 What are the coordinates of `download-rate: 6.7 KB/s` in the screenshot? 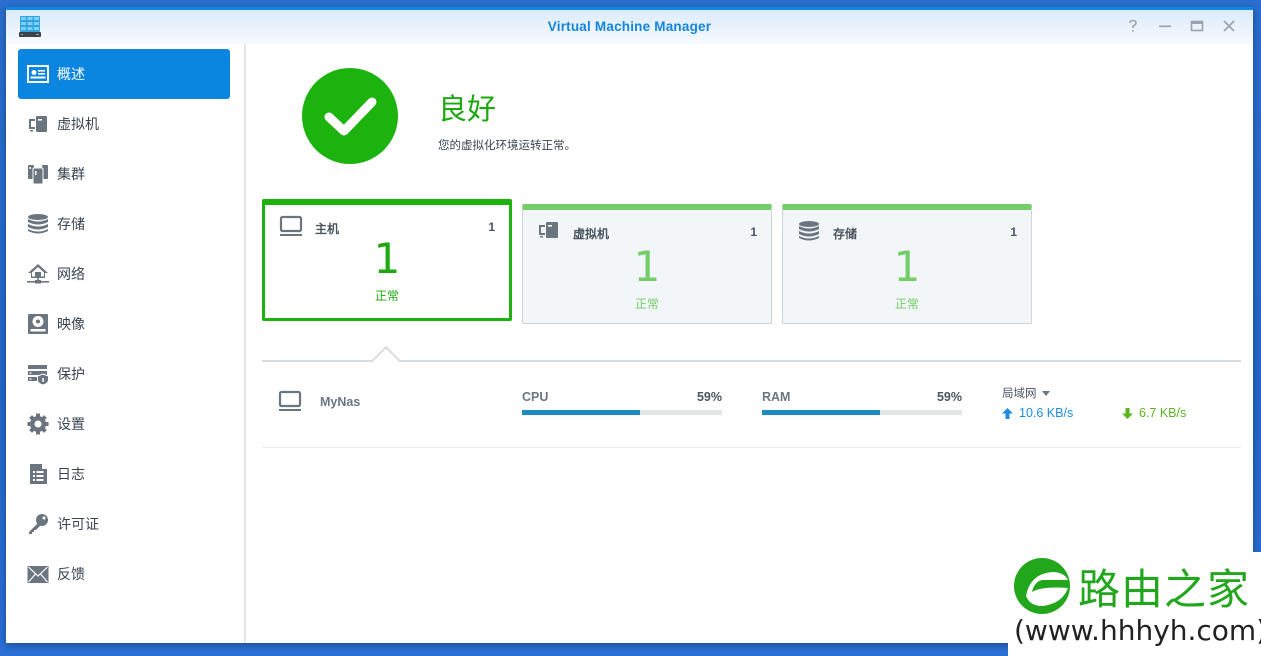 It's located at (1154, 413).